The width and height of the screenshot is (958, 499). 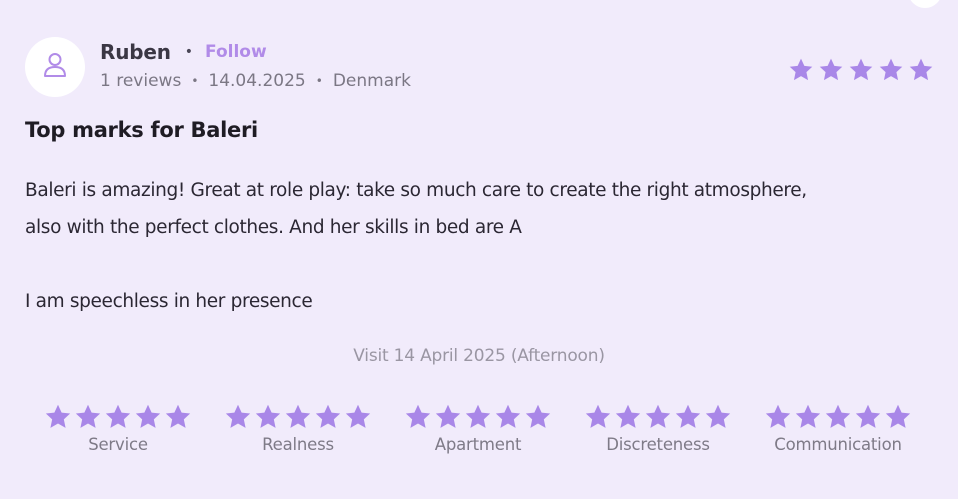 I want to click on category-label: Apartment, so click(x=478, y=444).